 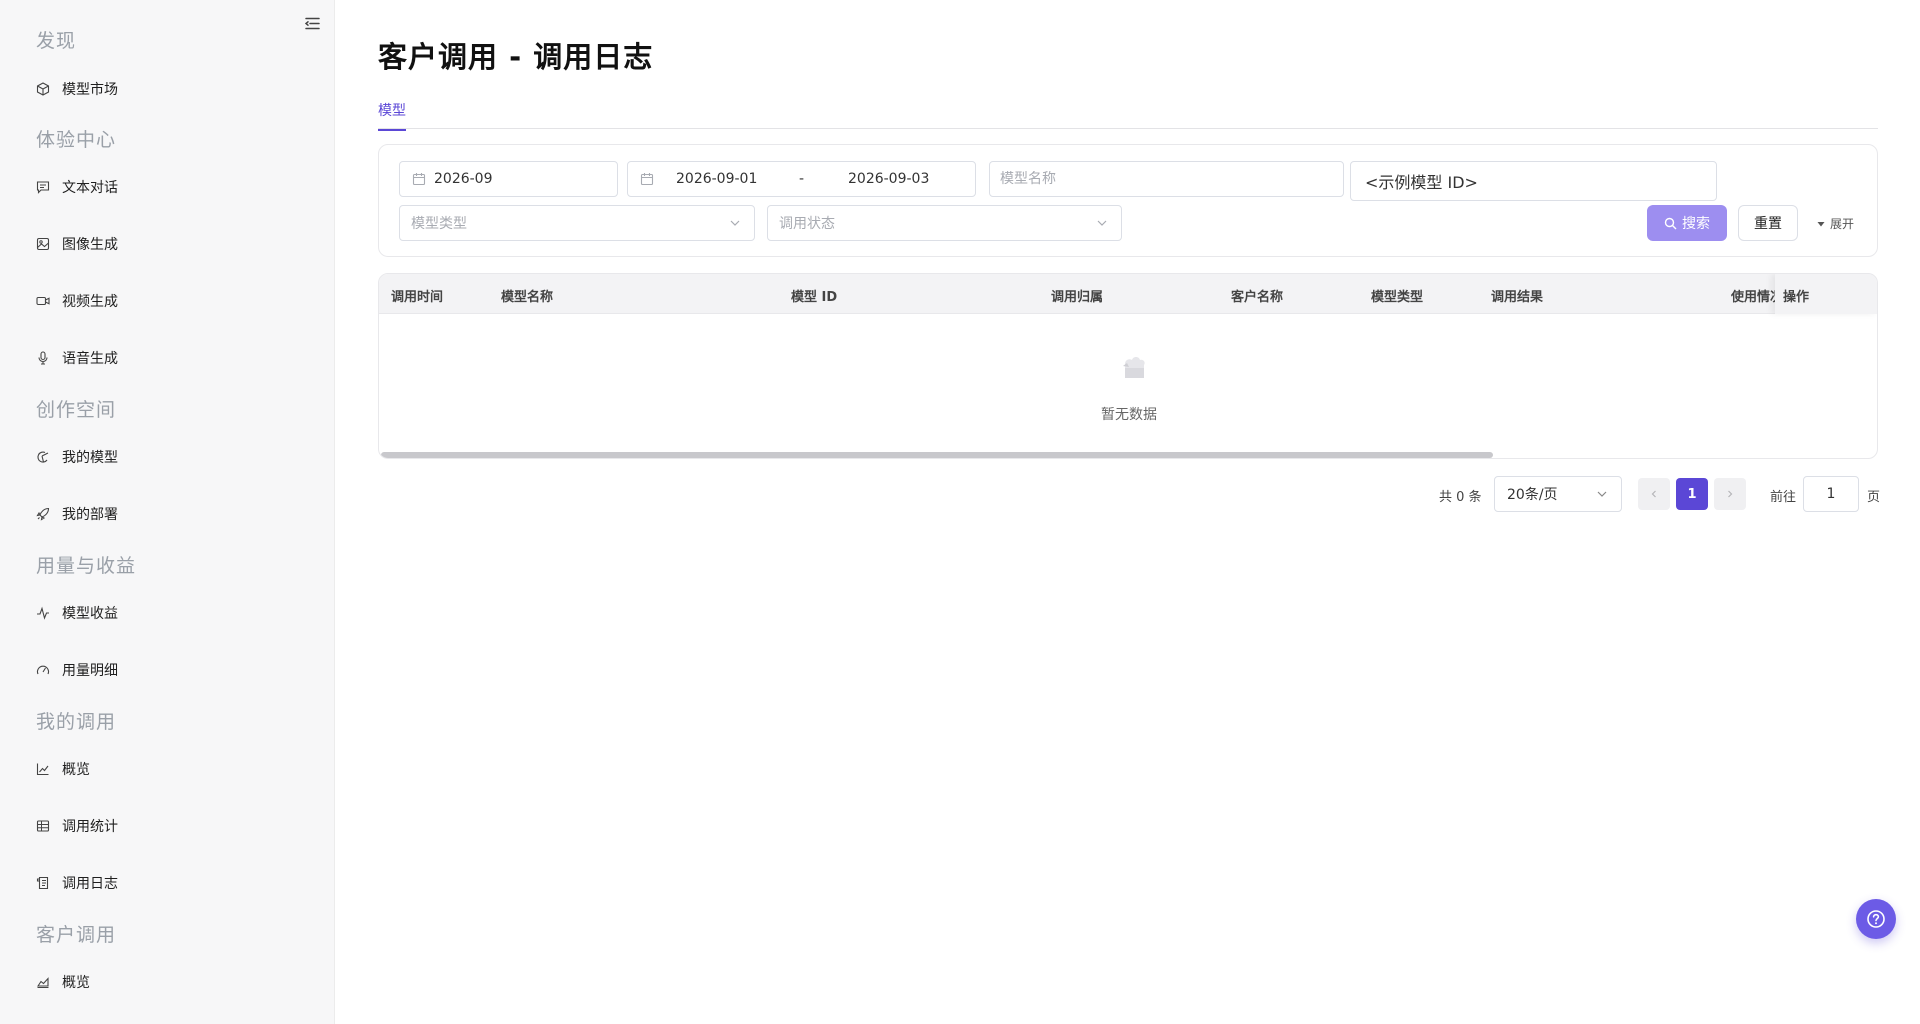 I want to click on month-picker: 2026-09, so click(x=508, y=179).